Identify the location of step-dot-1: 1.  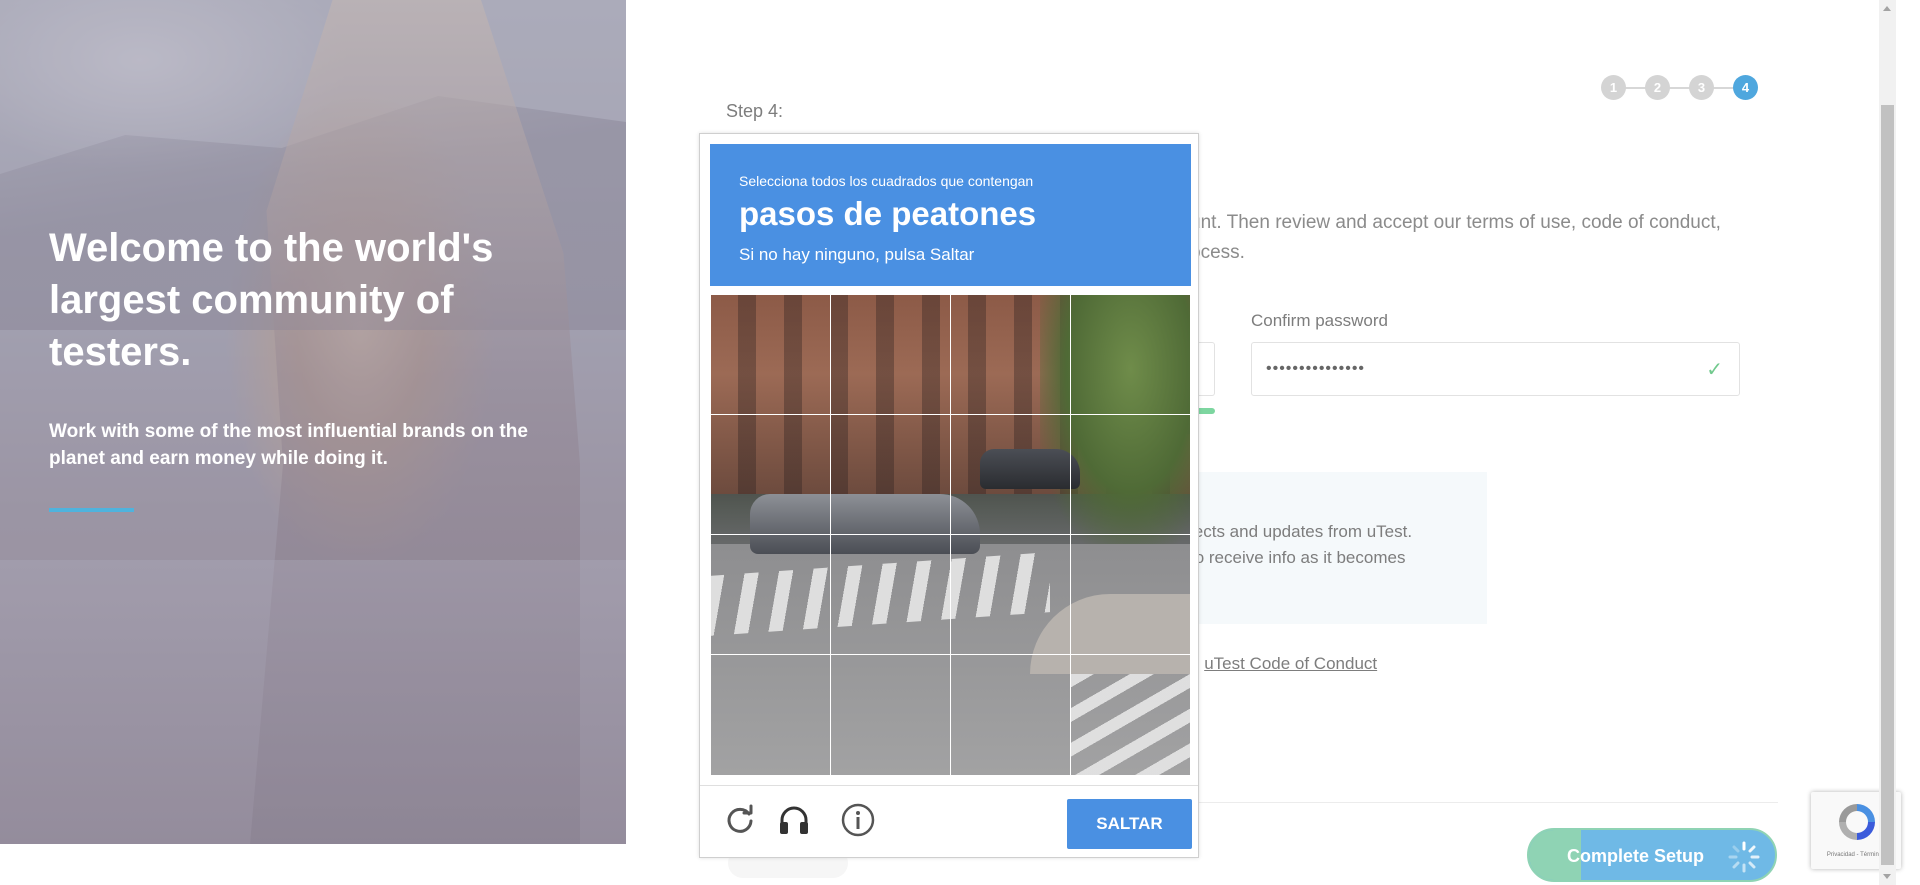
(1613, 87).